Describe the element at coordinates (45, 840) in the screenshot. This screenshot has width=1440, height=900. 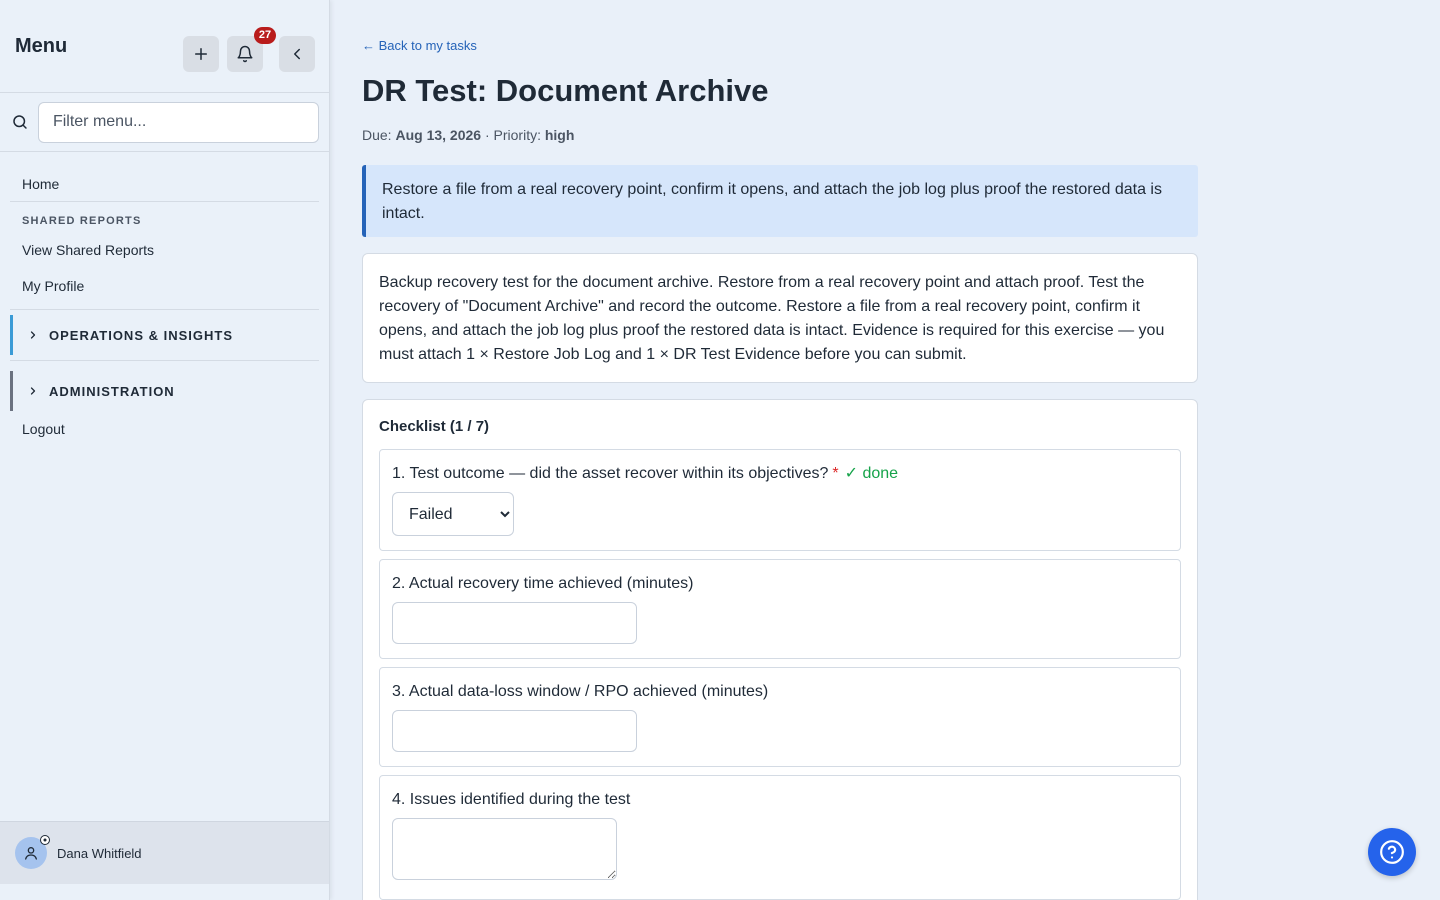
I see `gear-icon` at that location.